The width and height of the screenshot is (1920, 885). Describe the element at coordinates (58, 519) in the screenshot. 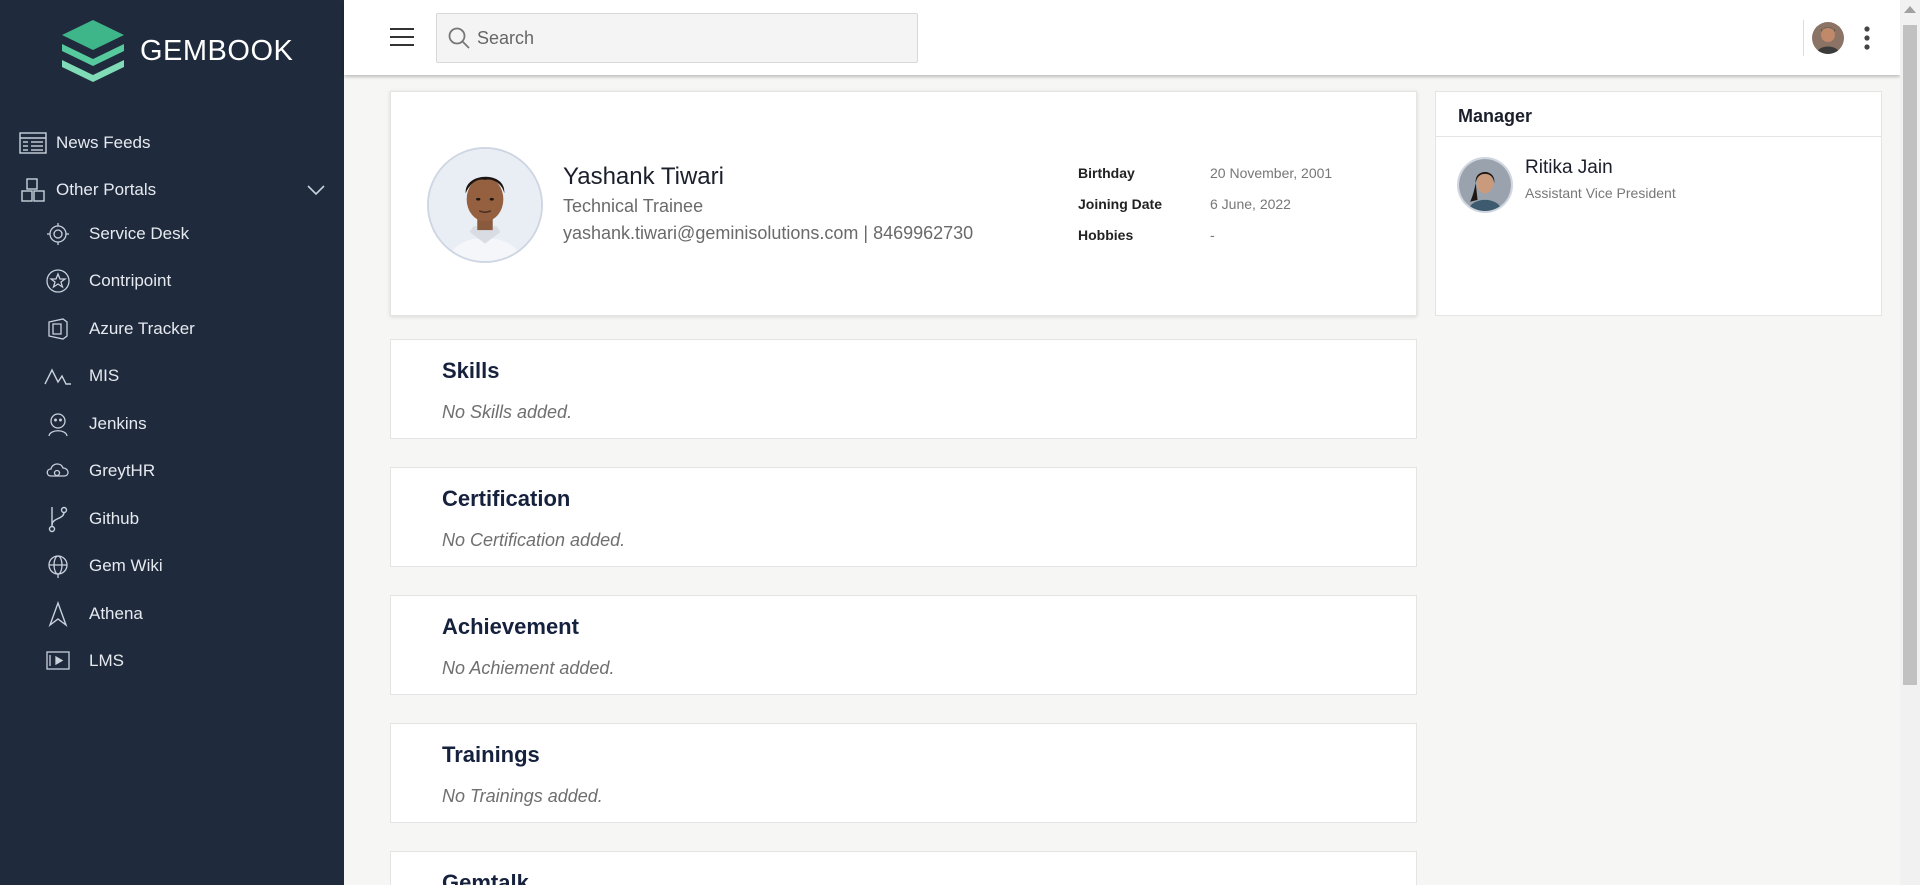

I see `git-branch-icon` at that location.